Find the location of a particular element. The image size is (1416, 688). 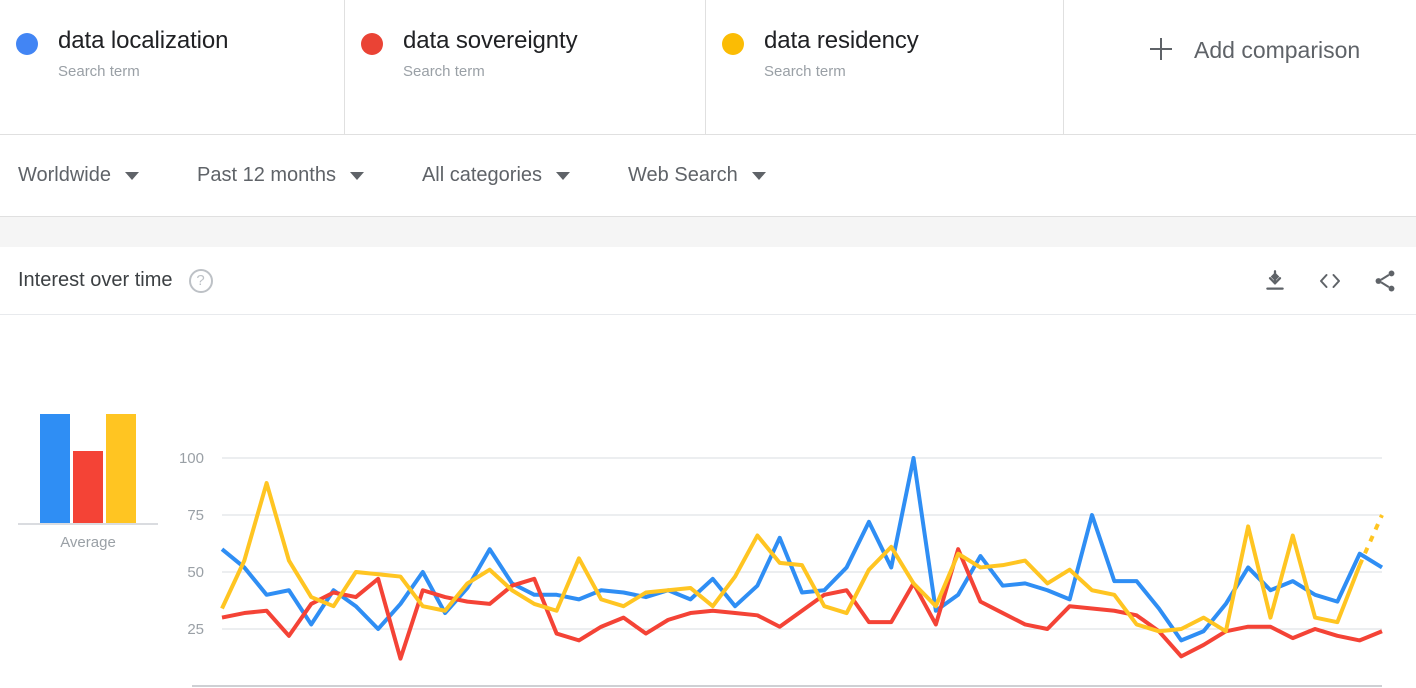

filter-category-label: All categories is located at coordinates (482, 175).